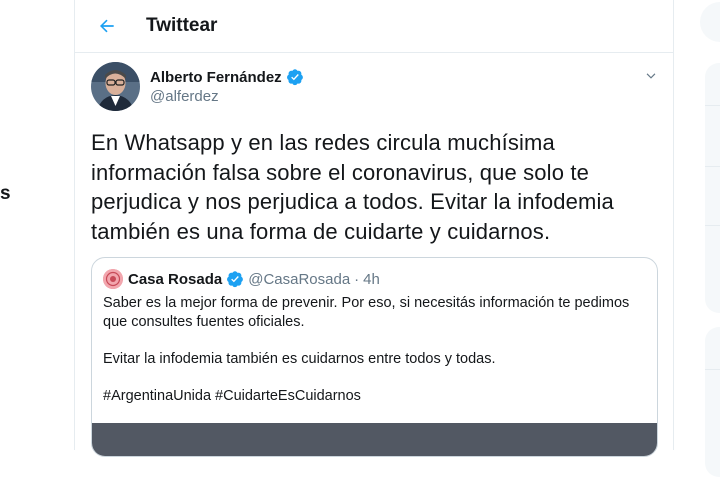 Image resolution: width=720 pixels, height=477 pixels. Describe the element at coordinates (712, 188) in the screenshot. I see `trends-panel` at that location.